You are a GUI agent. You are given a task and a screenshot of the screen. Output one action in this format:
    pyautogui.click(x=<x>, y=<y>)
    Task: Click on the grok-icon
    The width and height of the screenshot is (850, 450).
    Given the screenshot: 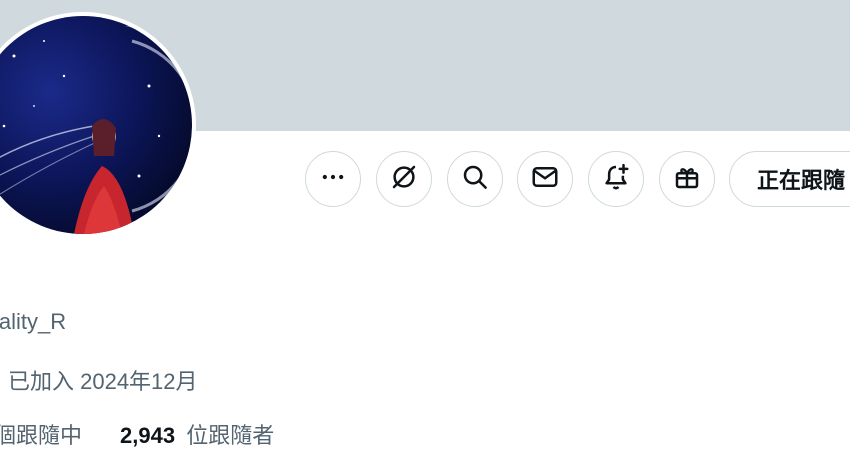 What is the action you would take?
    pyautogui.click(x=404, y=179)
    